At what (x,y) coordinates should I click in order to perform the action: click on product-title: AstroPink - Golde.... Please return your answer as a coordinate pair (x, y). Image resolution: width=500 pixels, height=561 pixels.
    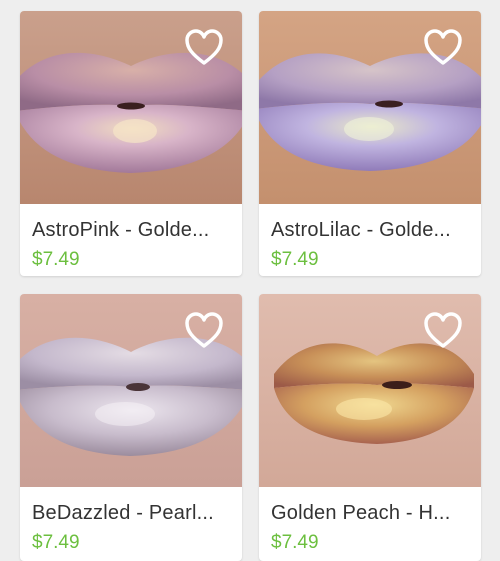
    Looking at the image, I should click on (131, 230).